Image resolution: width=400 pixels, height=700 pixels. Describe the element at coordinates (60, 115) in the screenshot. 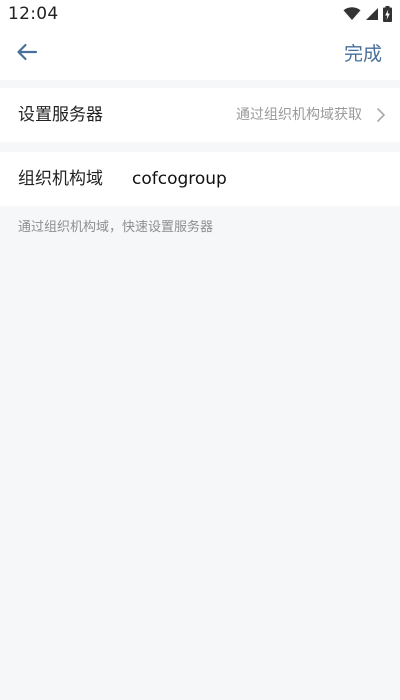

I see `set-server-label: 设置服务器` at that location.